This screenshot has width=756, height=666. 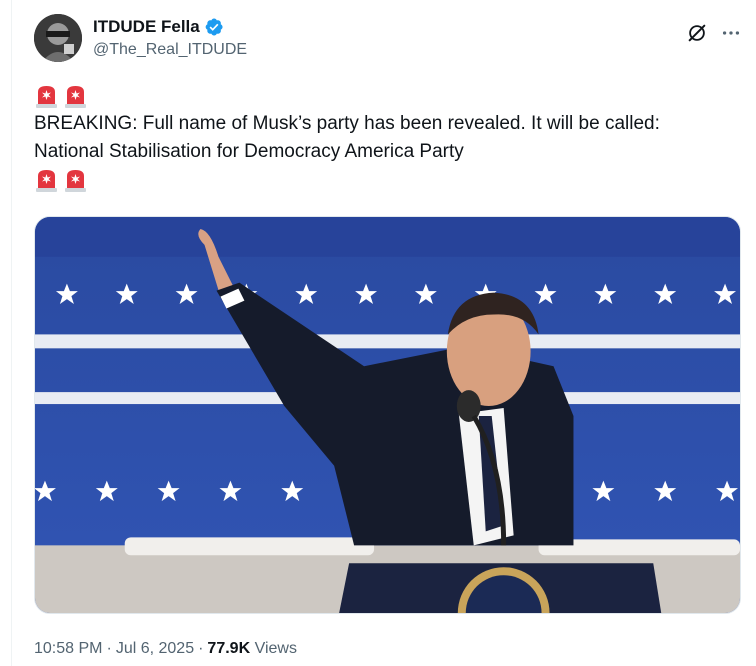 What do you see at coordinates (229, 648) in the screenshot?
I see `views-count: 77.9K` at bounding box center [229, 648].